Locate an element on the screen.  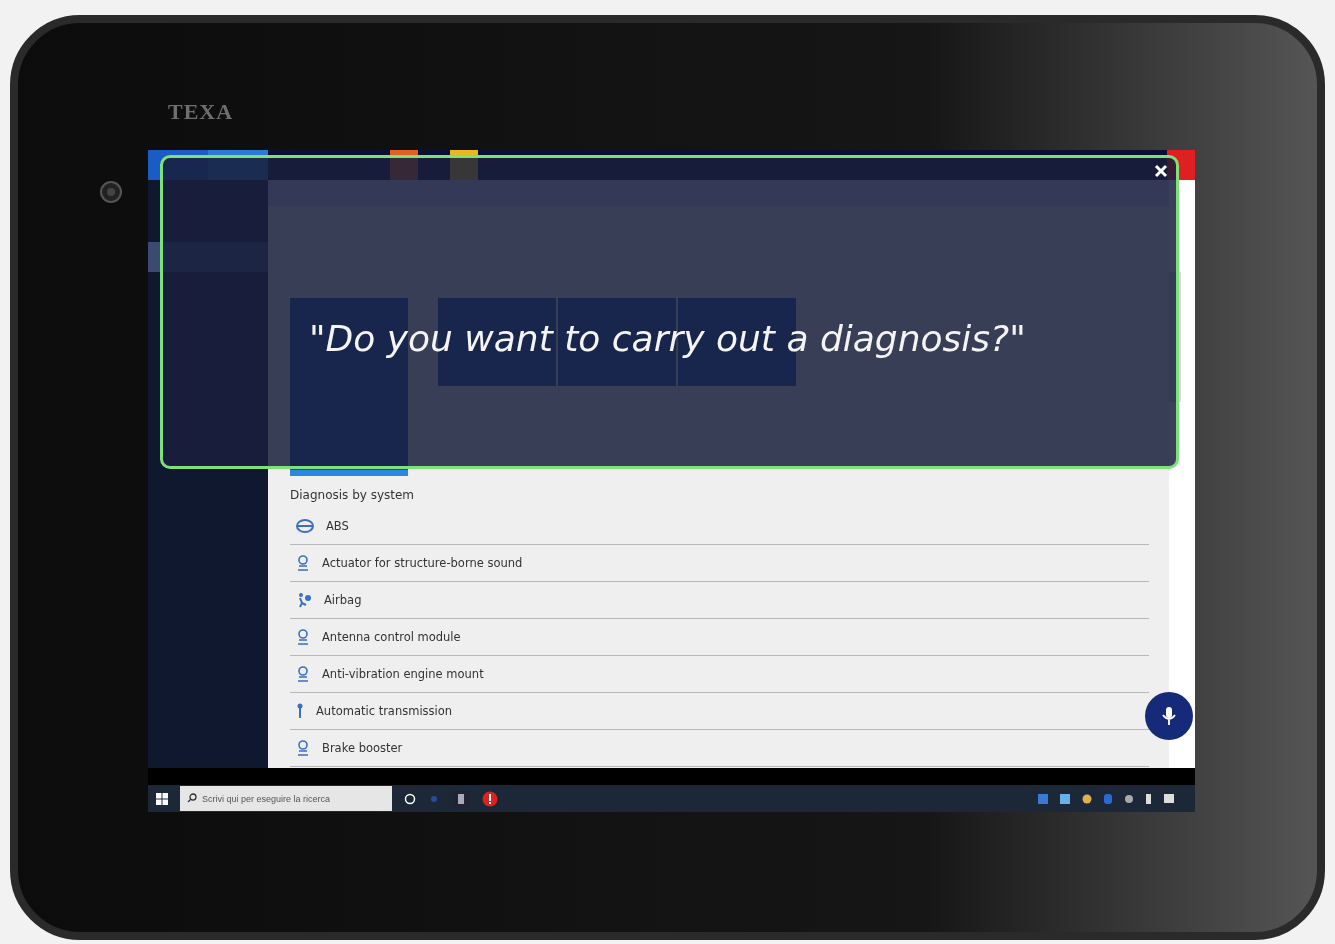
alert-icon is located at coordinates (490, 798).